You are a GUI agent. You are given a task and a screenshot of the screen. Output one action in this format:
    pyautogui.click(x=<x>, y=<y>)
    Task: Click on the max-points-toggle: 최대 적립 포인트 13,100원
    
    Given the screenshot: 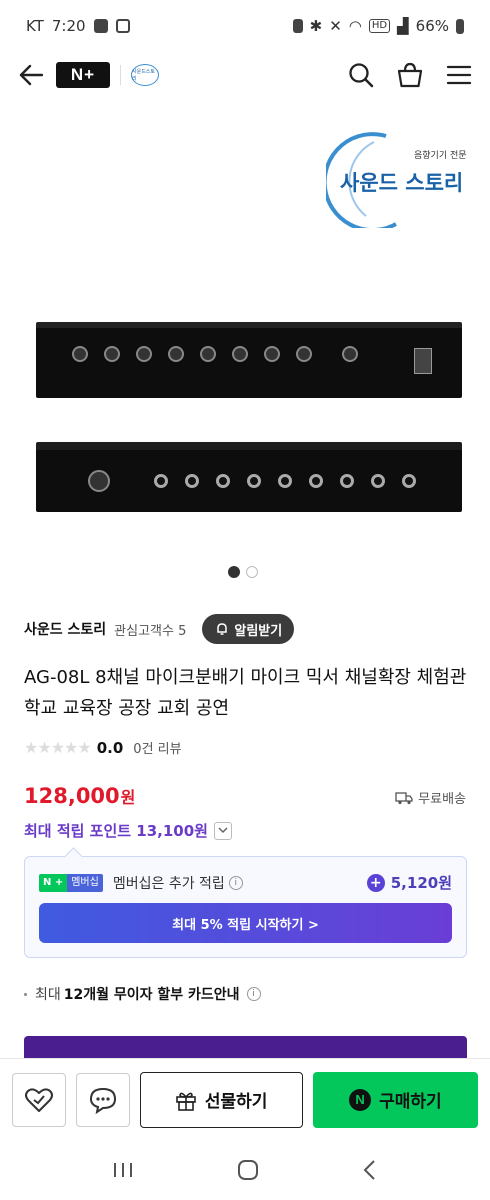 What is the action you would take?
    pyautogui.click(x=128, y=830)
    